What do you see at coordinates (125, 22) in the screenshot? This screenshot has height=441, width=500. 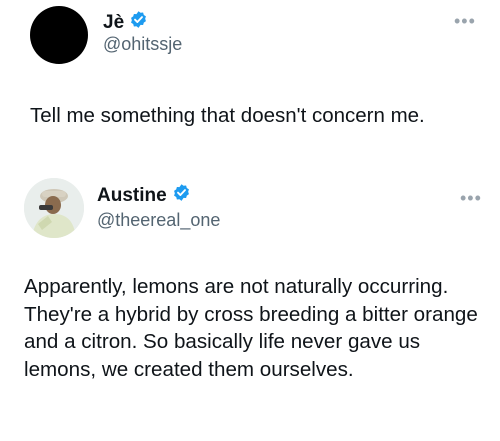 I see `author-name-row: Jè` at bounding box center [125, 22].